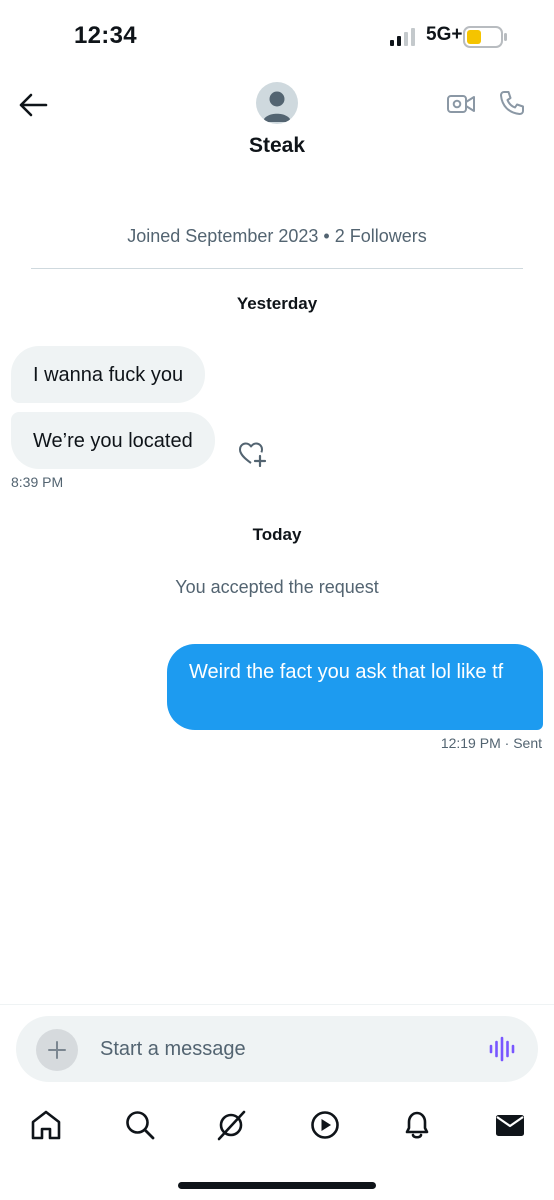  Describe the element at coordinates (510, 1125) in the screenshot. I see `messages-icon` at that location.